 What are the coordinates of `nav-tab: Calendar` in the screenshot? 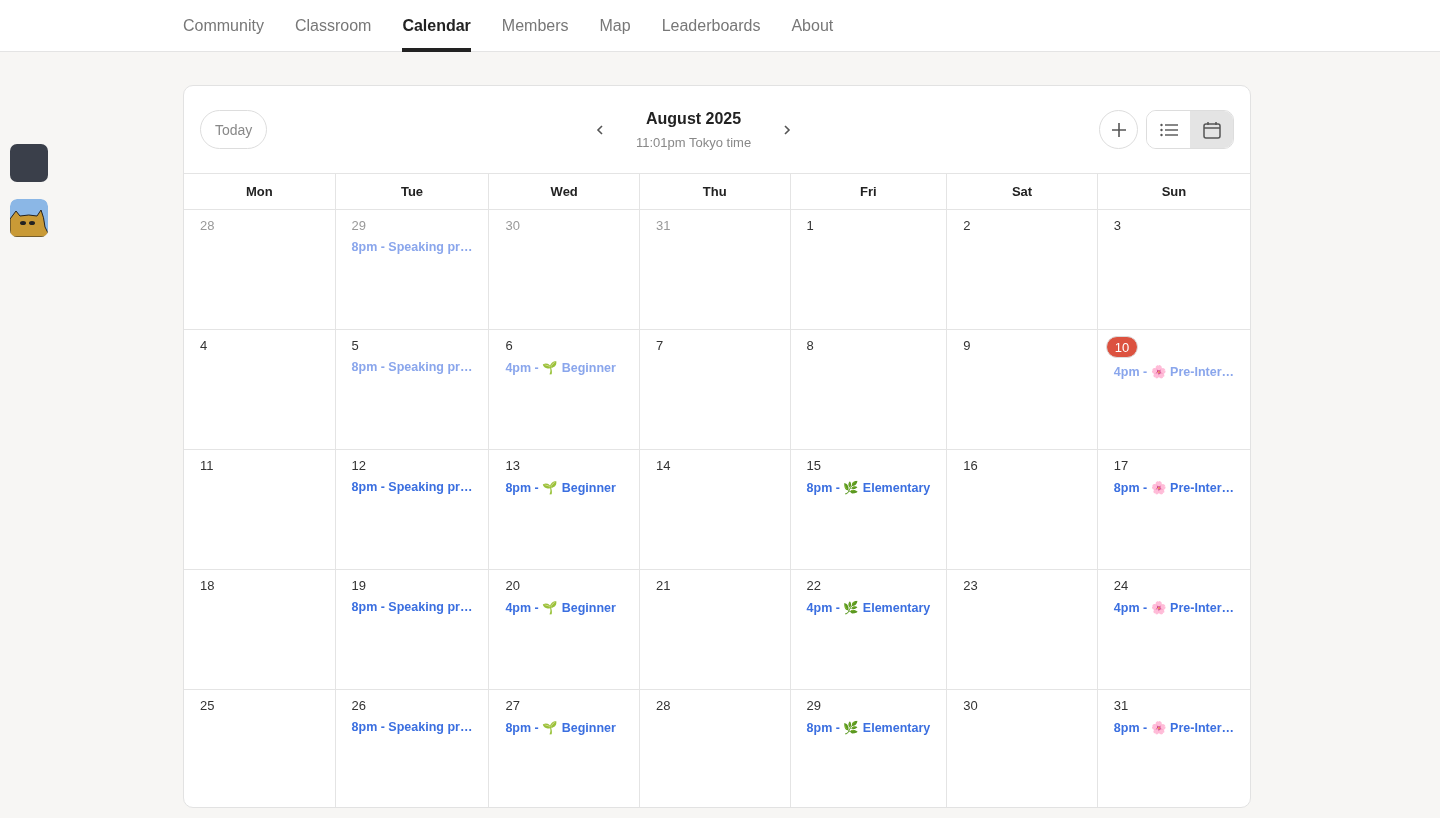 It's located at (436, 26).